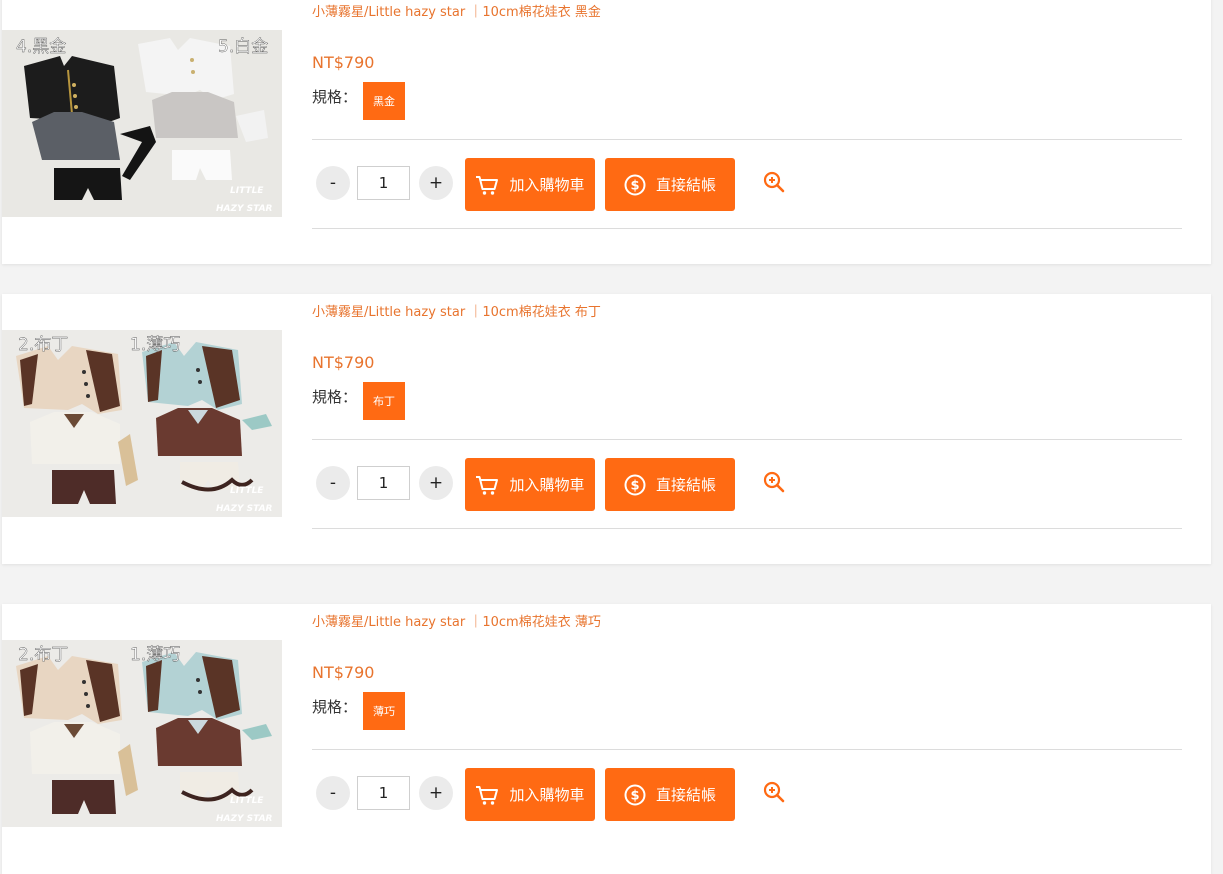 The width and height of the screenshot is (1223, 874). Describe the element at coordinates (456, 310) in the screenshot. I see `product-name: 小薄霧星/Little hazy star ｜10cm棉花娃衣 布丁` at that location.